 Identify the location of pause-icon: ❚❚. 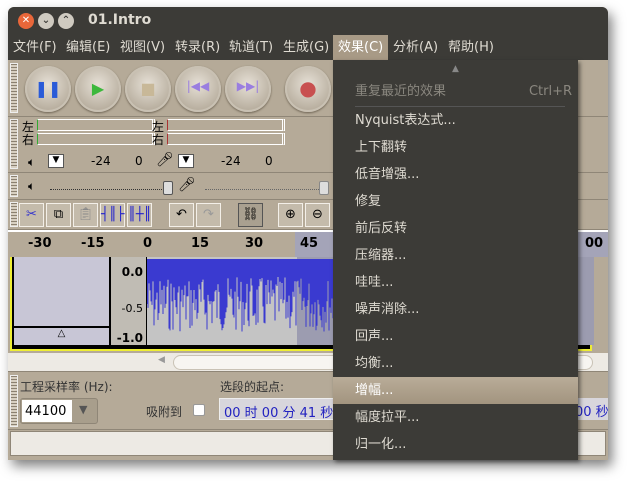
(48, 88).